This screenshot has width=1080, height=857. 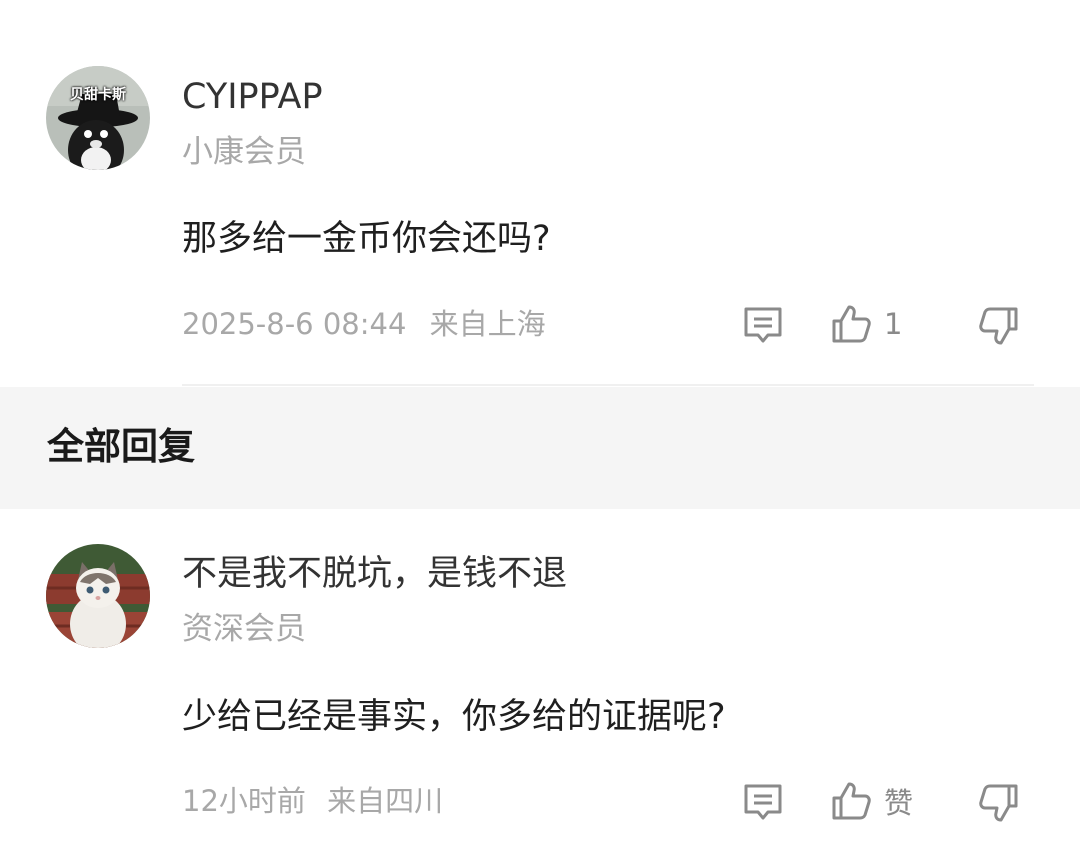 I want to click on username: 不是我不脱坑，是钱不退, so click(x=374, y=574).